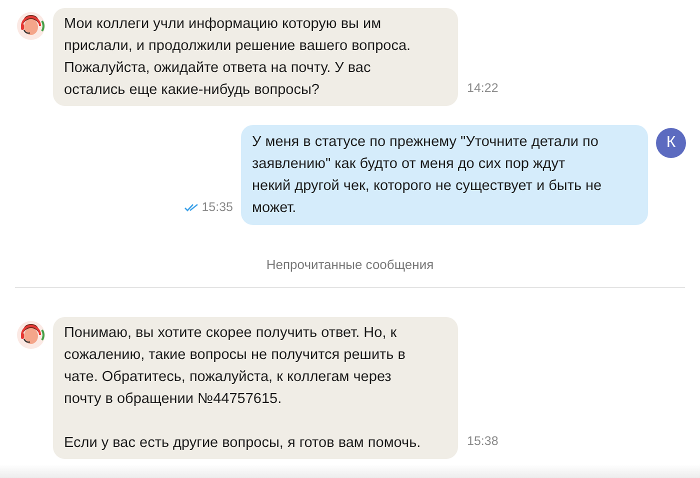 This screenshot has height=478, width=700. What do you see at coordinates (482, 441) in the screenshot?
I see `message-time: 15:38` at bounding box center [482, 441].